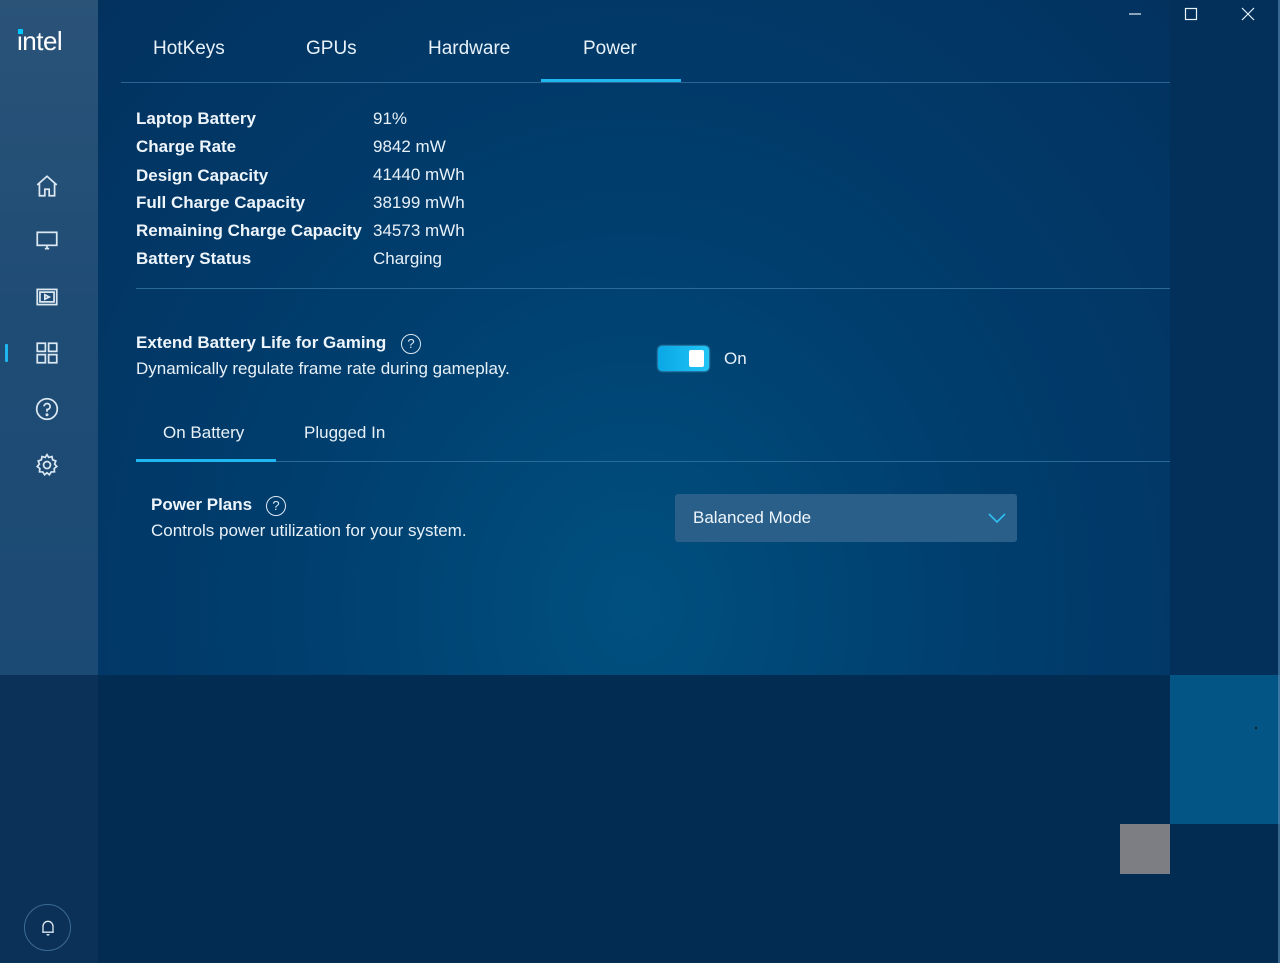  I want to click on bell-icon, so click(47, 928).